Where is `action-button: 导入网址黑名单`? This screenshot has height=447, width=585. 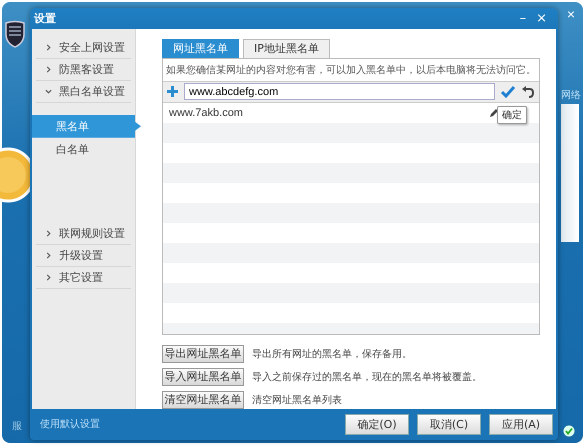
action-button: 导入网址黑名单 is located at coordinates (203, 377).